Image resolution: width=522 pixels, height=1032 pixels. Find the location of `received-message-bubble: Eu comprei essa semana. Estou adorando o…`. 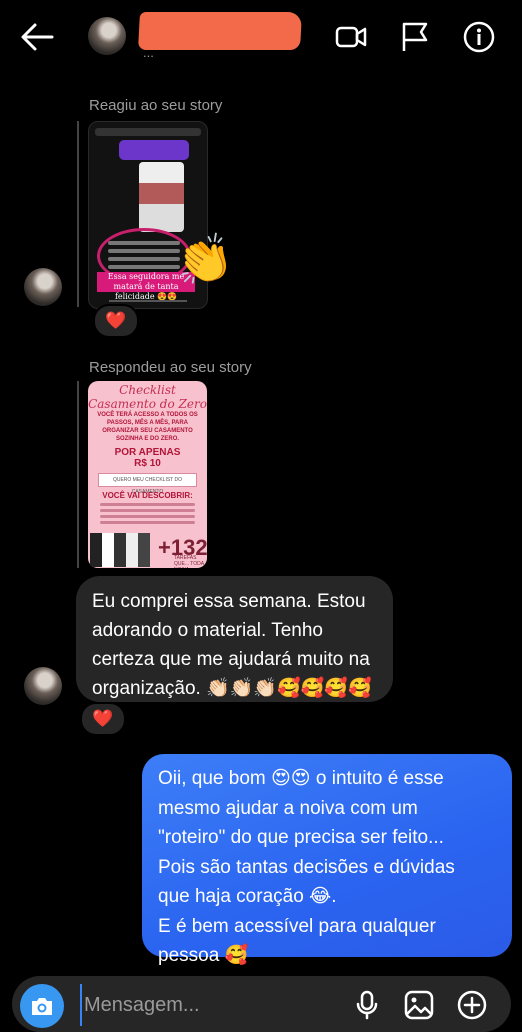

received-message-bubble: Eu comprei essa semana. Estou adorando o… is located at coordinates (234, 639).